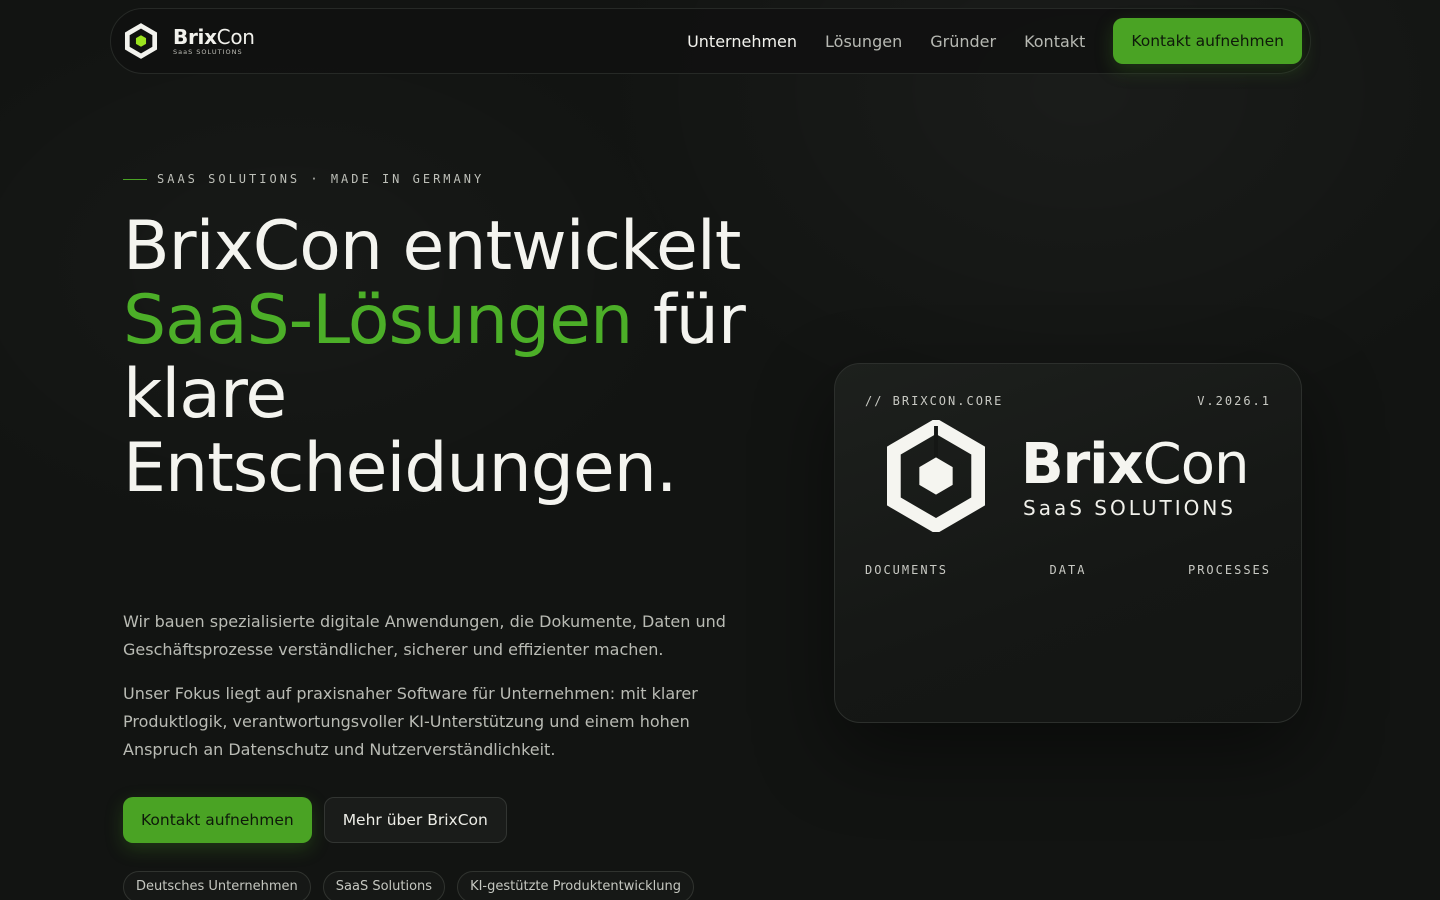  What do you see at coordinates (315, 820) in the screenshot?
I see `hero-buttons: Kontakt aufnehmen Mehr über BrixCon` at bounding box center [315, 820].